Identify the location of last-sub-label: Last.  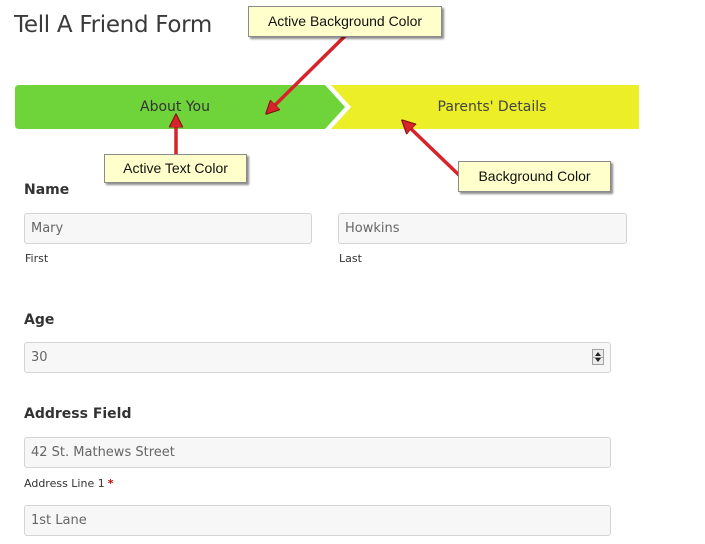
(350, 258).